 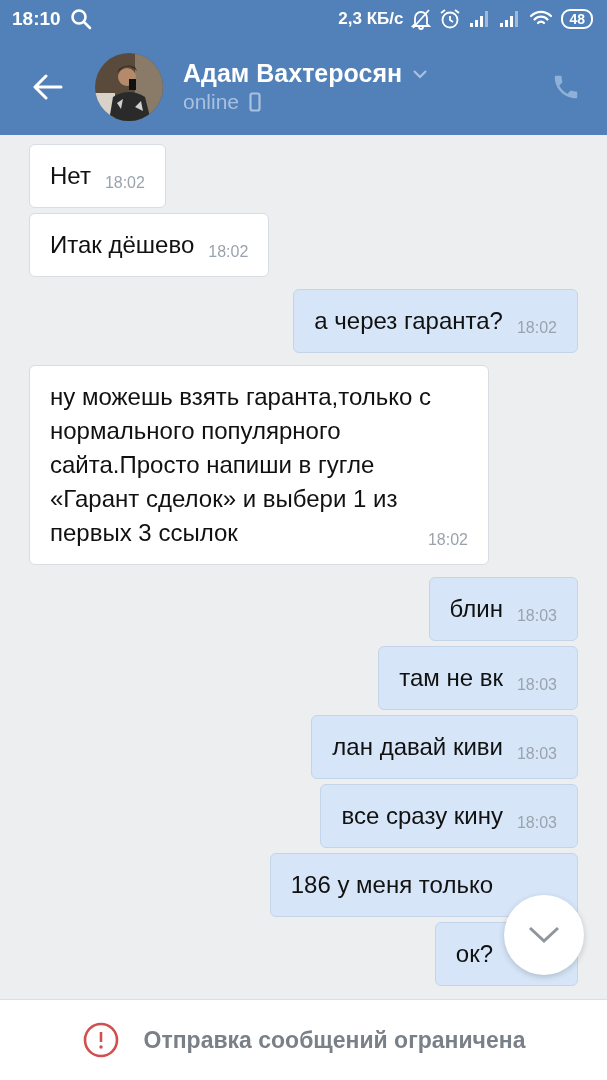 I want to click on outgoing-message: все сразу кину 18:03, so click(x=449, y=816).